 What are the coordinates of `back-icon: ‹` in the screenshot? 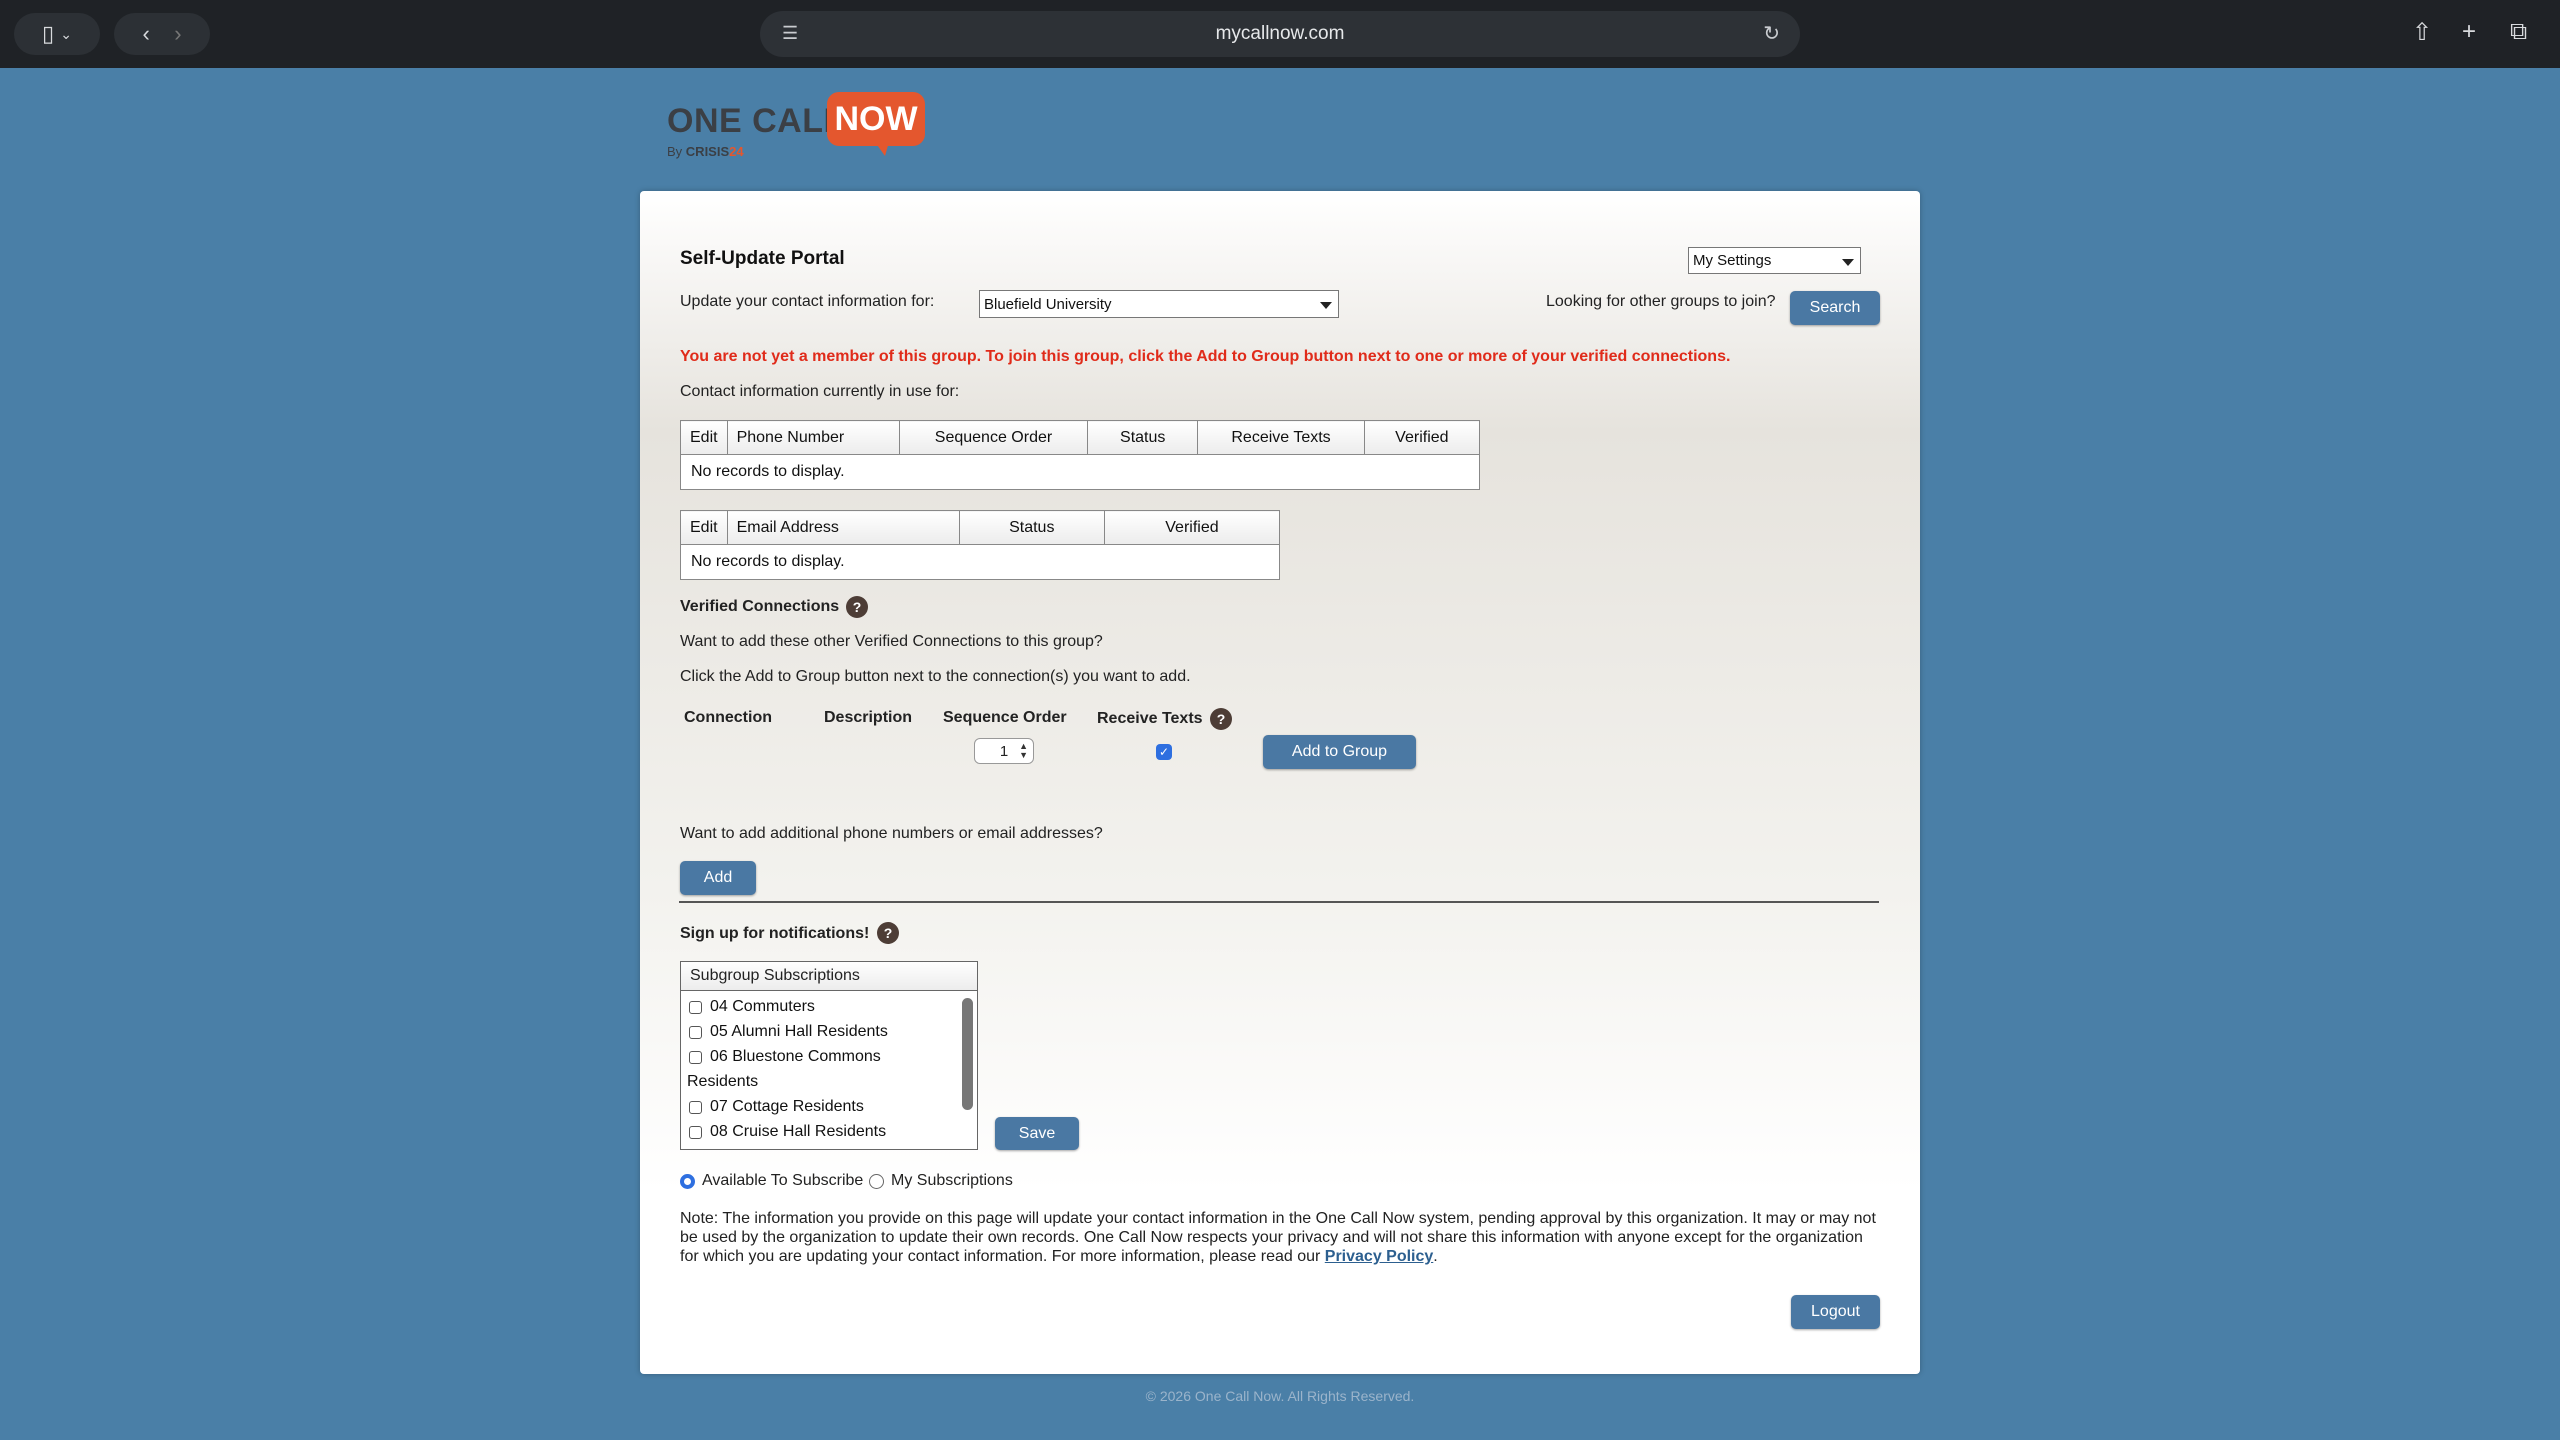 It's located at (145, 34).